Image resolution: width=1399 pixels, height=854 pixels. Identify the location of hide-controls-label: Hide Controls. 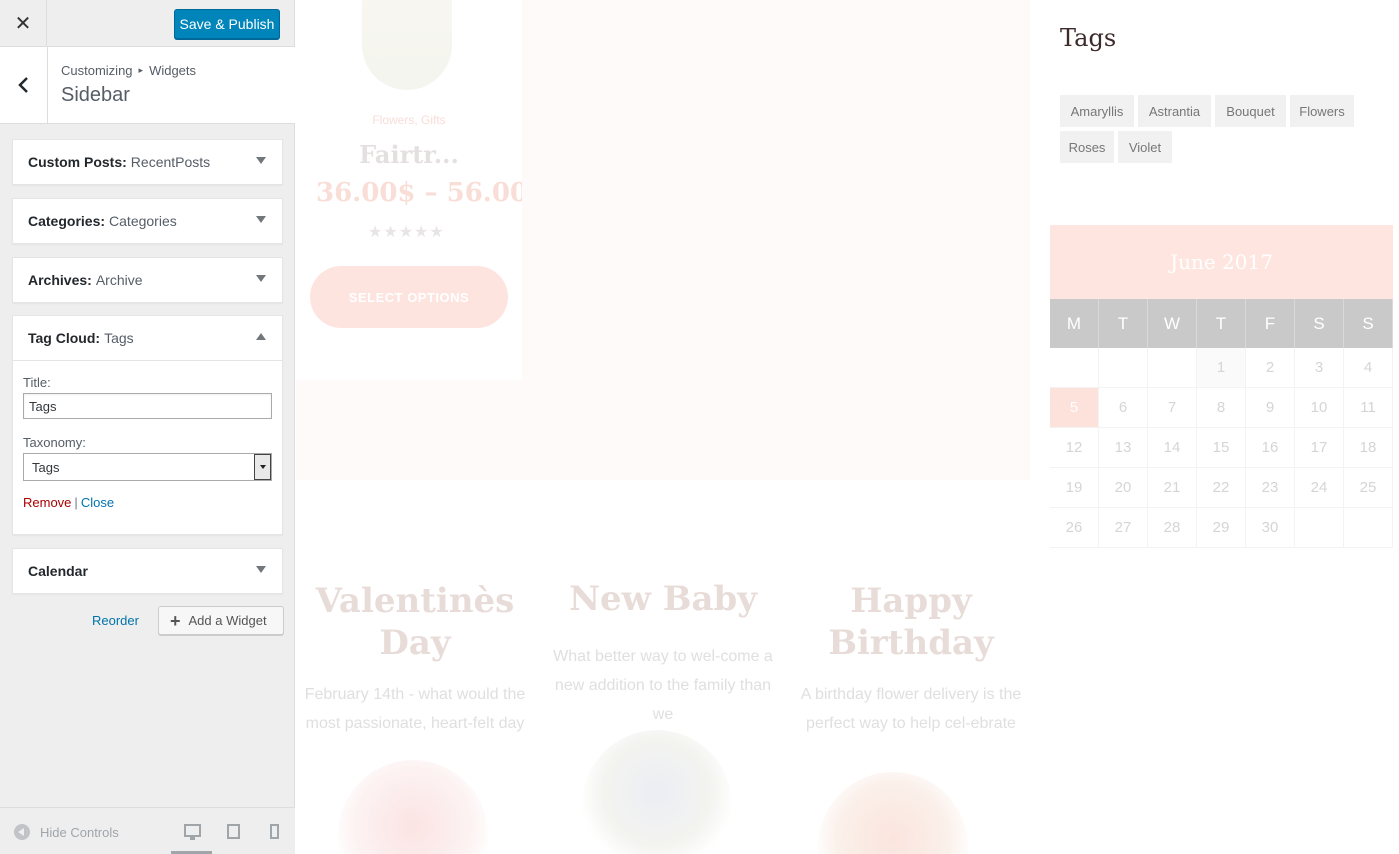
(79, 832).